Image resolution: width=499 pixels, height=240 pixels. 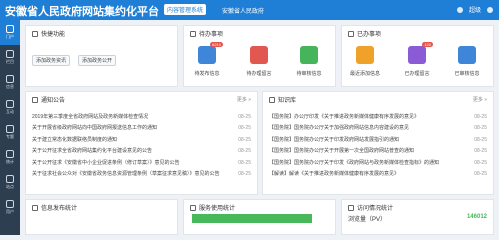 I want to click on sidebar: 门户 栏目 信息 互动 专题 统计 站点 用户, so click(x=10, y=127).